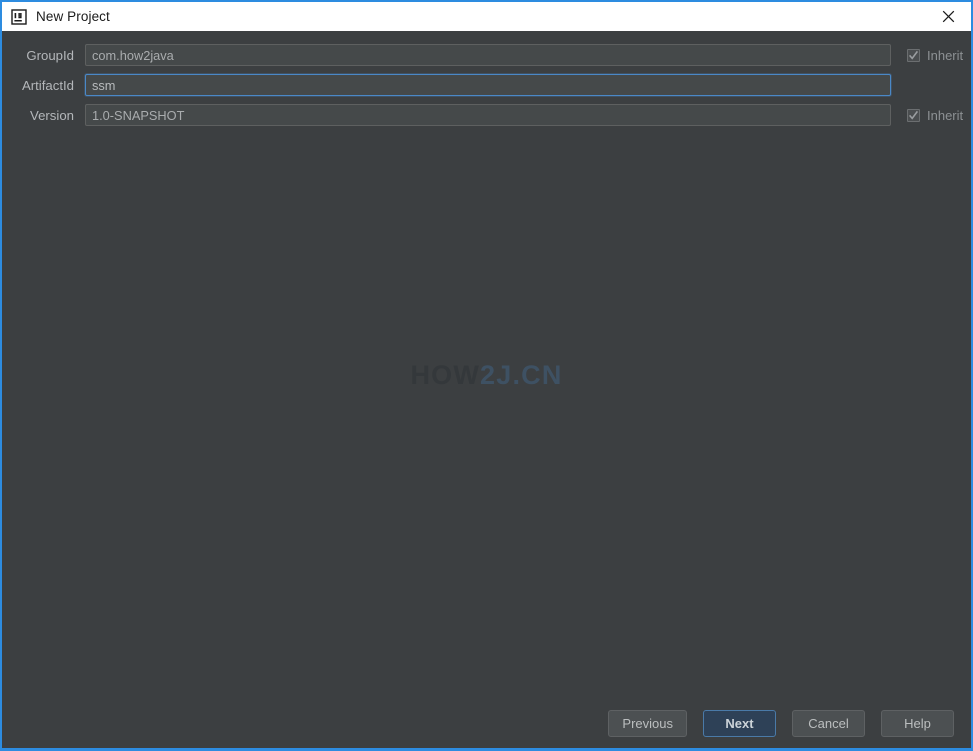 This screenshot has width=973, height=751. What do you see at coordinates (945, 115) in the screenshot?
I see `version-inherit-label: Inherit` at bounding box center [945, 115].